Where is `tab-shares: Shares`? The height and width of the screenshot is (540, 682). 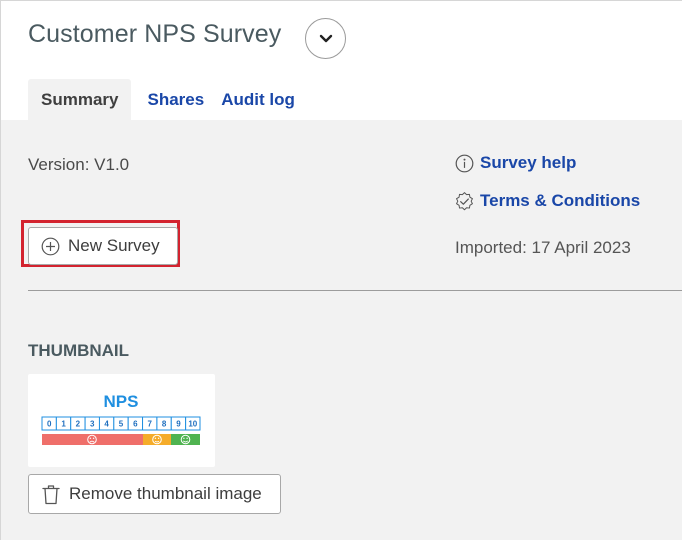
tab-shares: Shares is located at coordinates (175, 99).